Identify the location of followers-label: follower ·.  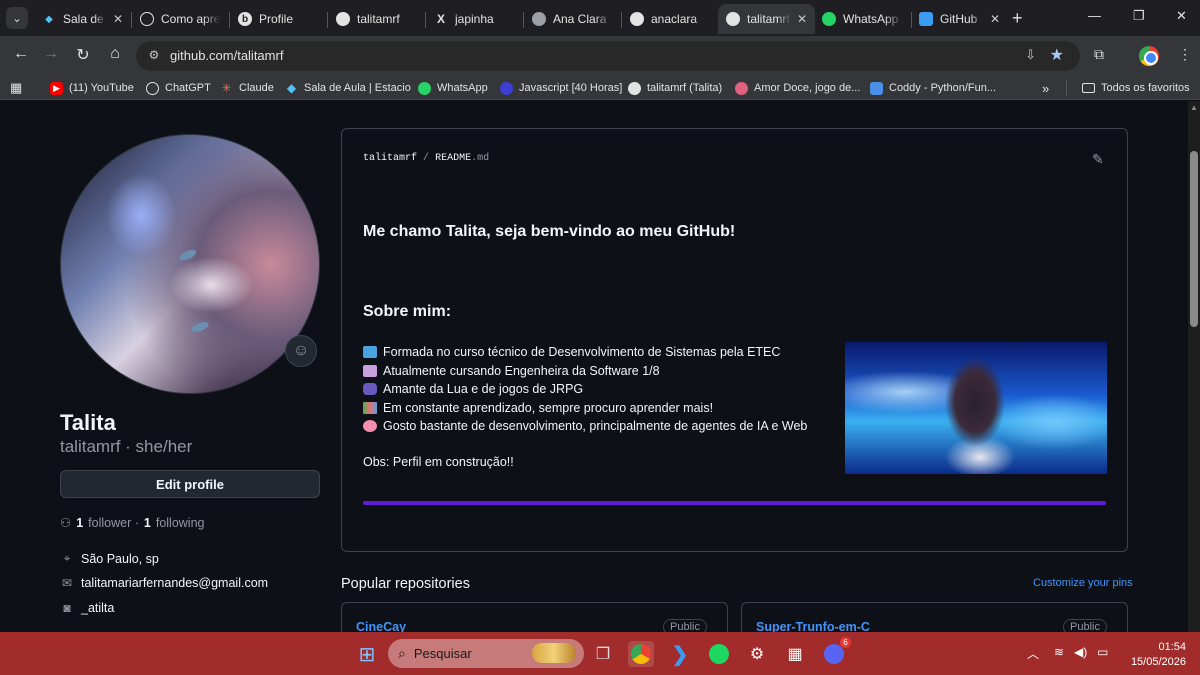
(113, 523).